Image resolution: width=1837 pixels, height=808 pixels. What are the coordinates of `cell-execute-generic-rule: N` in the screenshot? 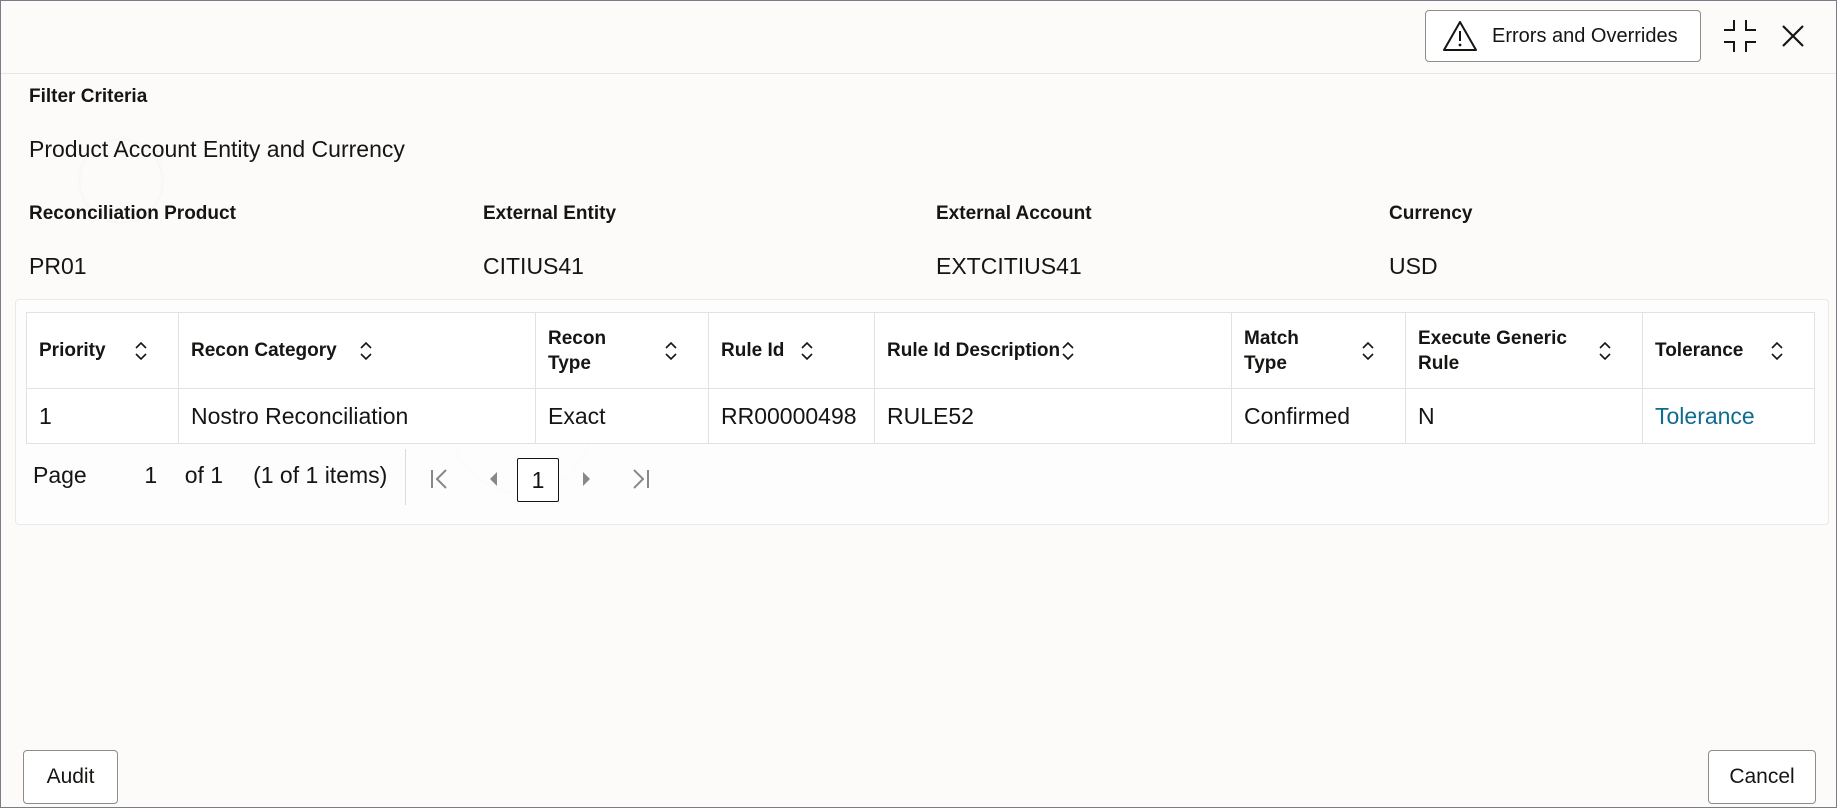 It's located at (1524, 416).